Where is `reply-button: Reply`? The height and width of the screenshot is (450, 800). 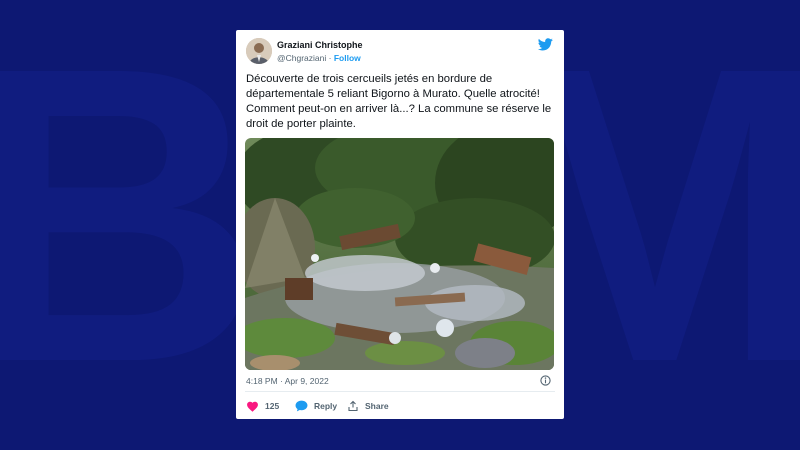 reply-button: Reply is located at coordinates (316, 406).